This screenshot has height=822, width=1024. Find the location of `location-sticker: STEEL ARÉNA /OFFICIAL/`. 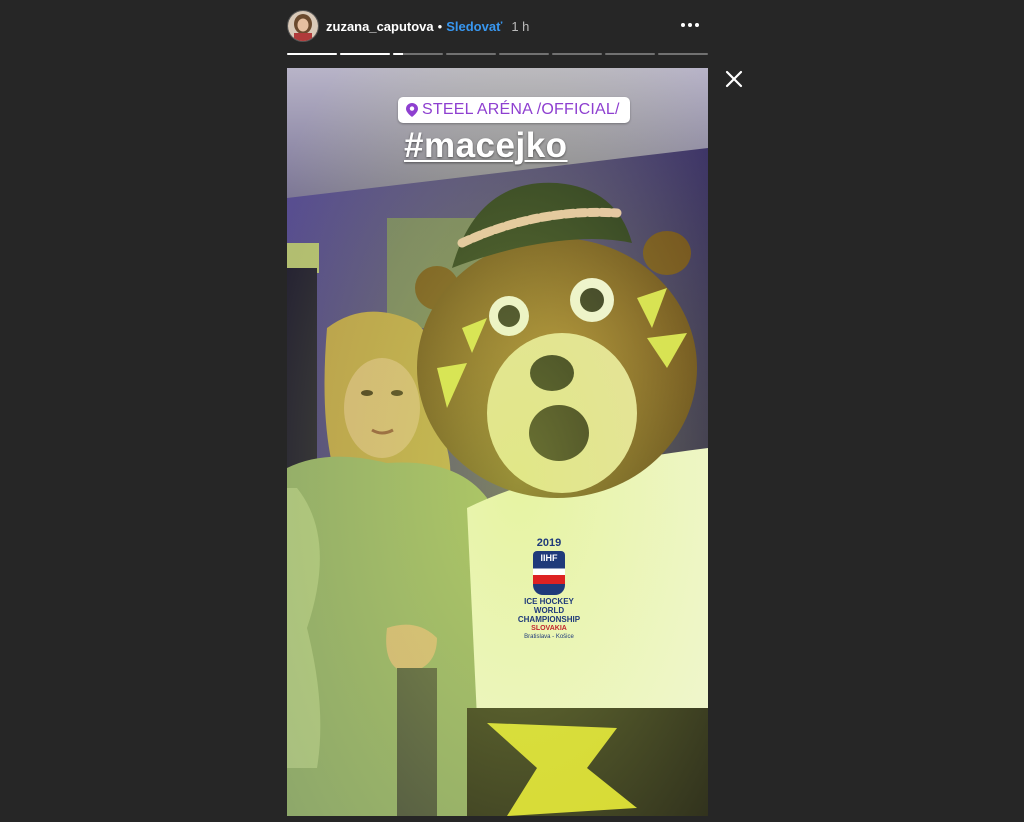

location-sticker: STEEL ARÉNA /OFFICIAL/ is located at coordinates (514, 110).